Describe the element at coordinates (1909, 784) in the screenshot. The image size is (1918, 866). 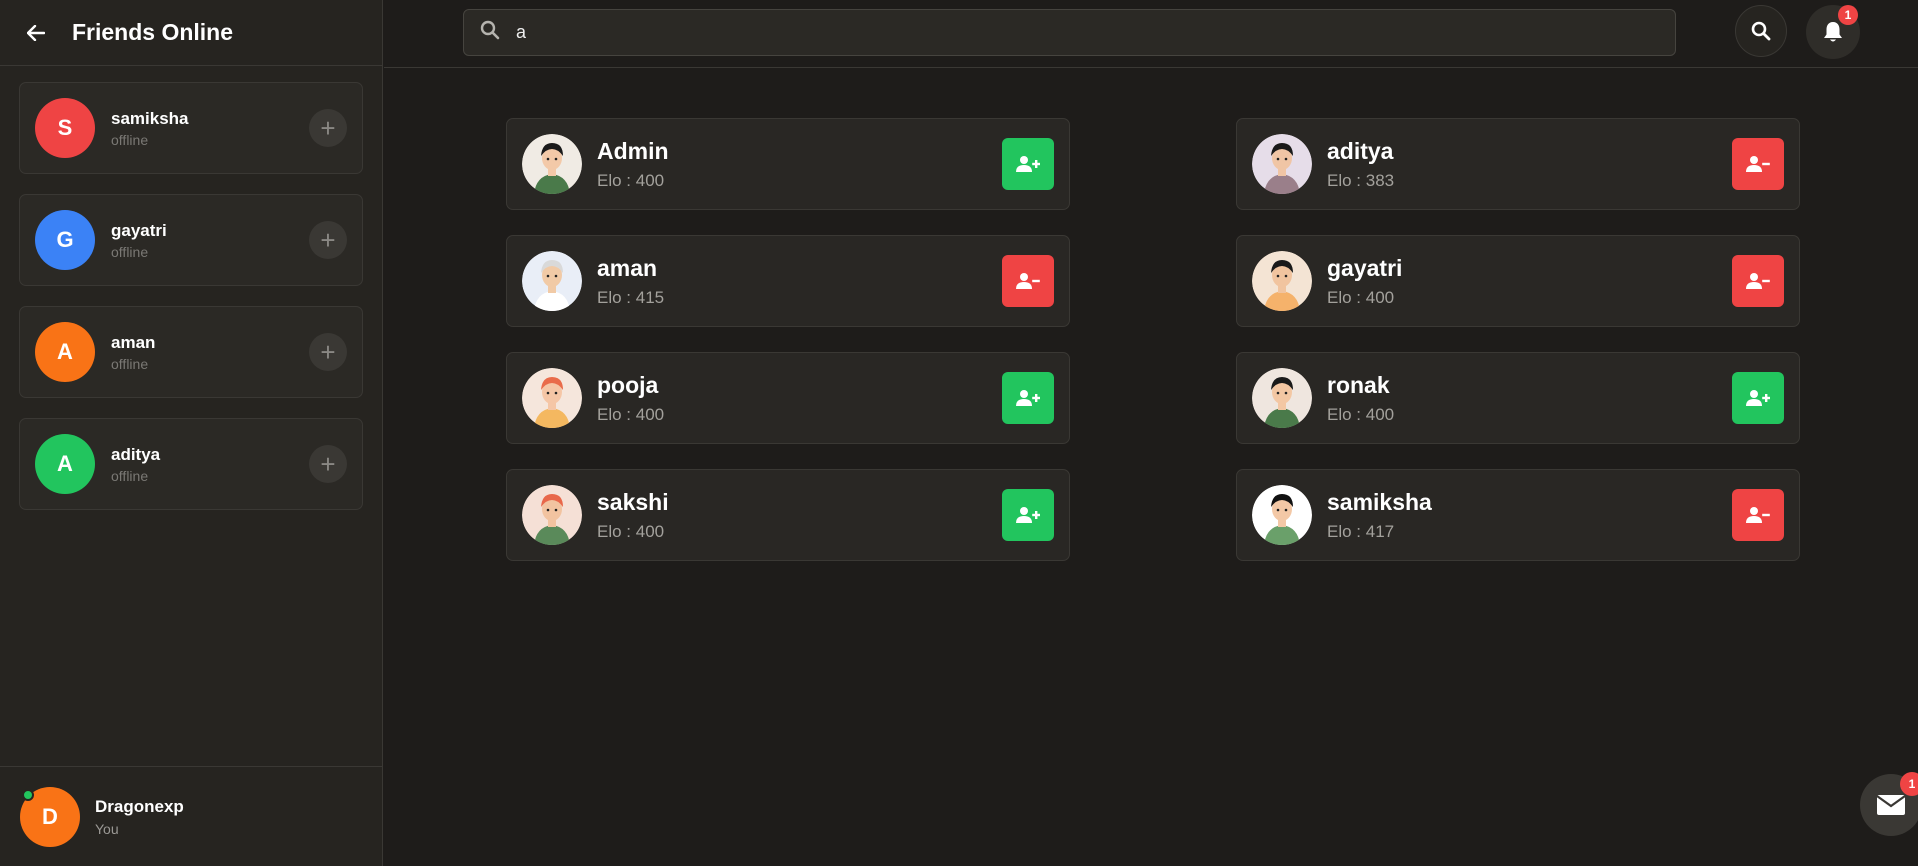
I see `message-badge: 1` at that location.